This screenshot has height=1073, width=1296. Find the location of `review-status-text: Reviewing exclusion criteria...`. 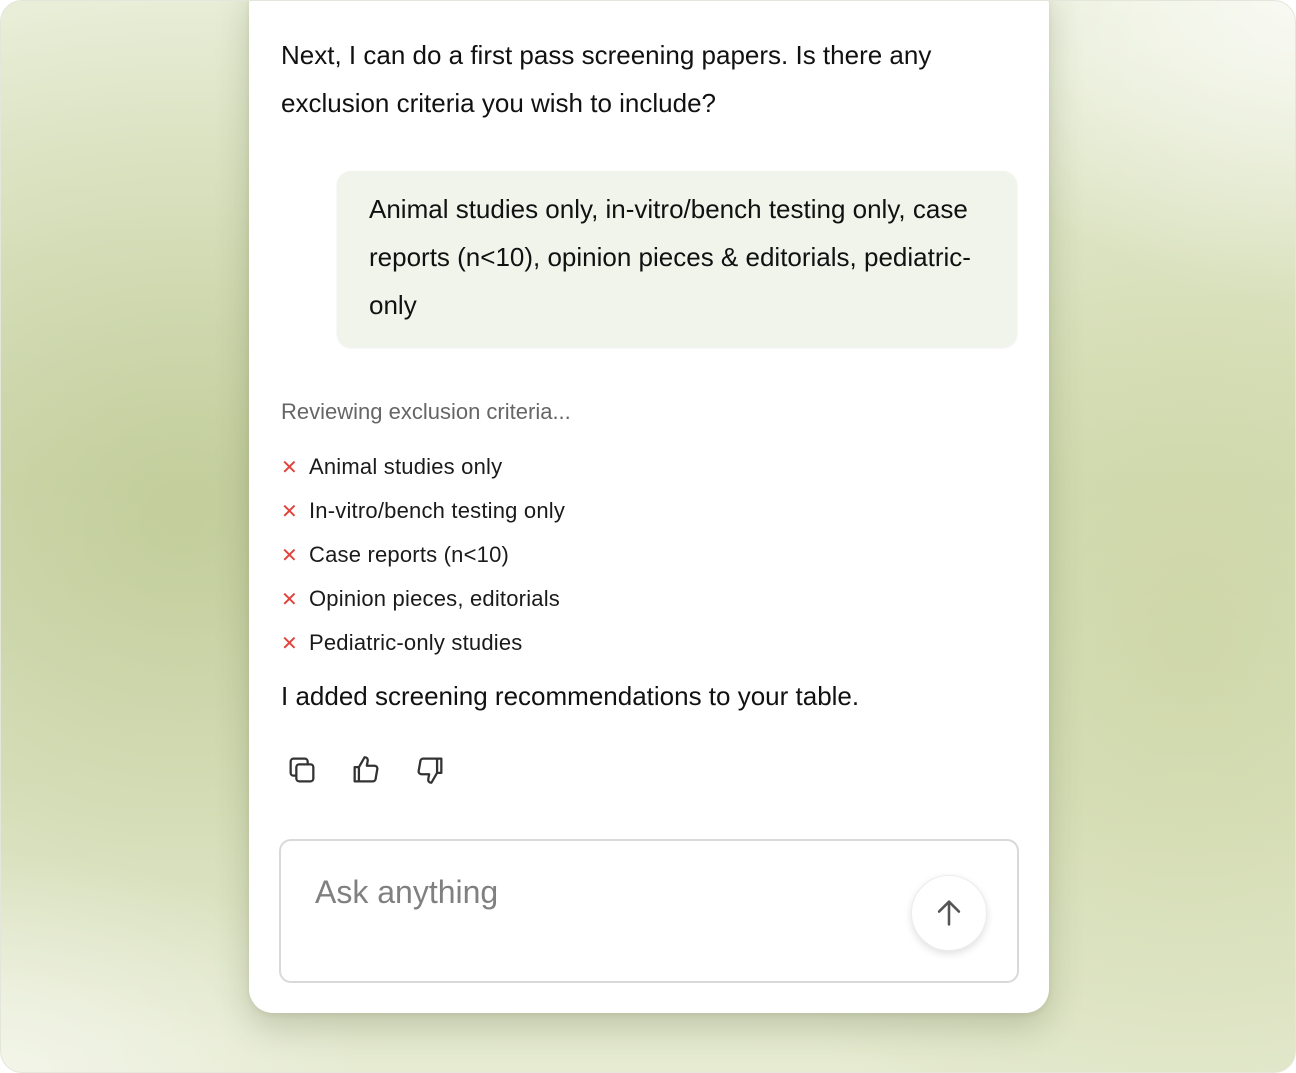

review-status-text: Reviewing exclusion criteria... is located at coordinates (426, 411).